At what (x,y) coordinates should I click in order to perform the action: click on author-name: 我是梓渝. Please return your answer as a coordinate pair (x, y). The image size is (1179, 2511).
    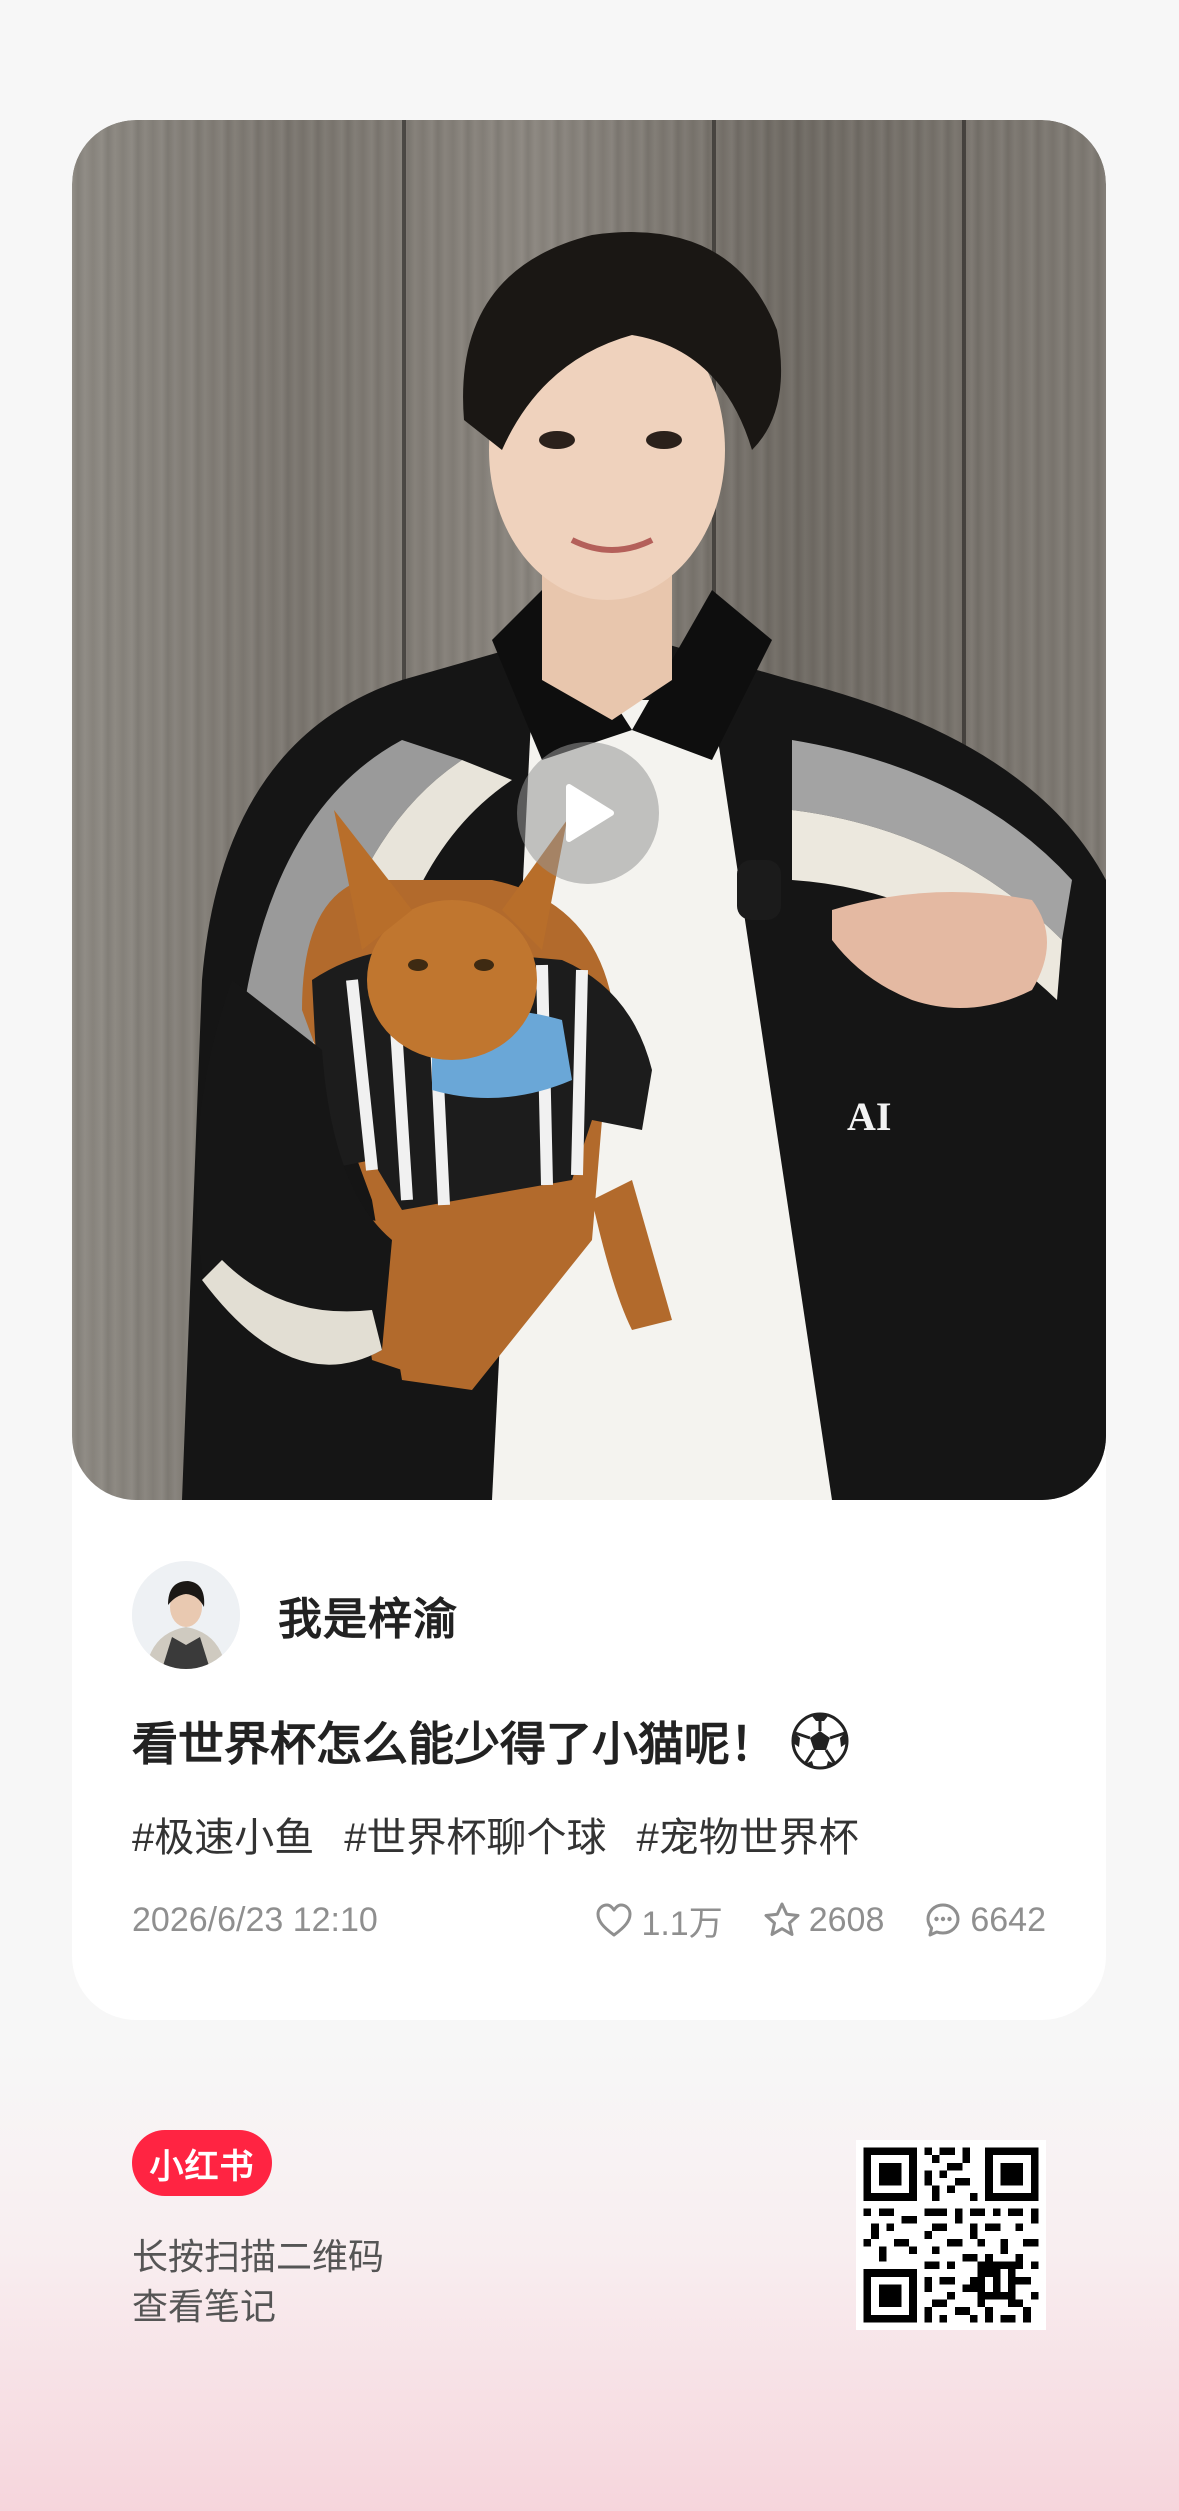
    Looking at the image, I should click on (368, 1615).